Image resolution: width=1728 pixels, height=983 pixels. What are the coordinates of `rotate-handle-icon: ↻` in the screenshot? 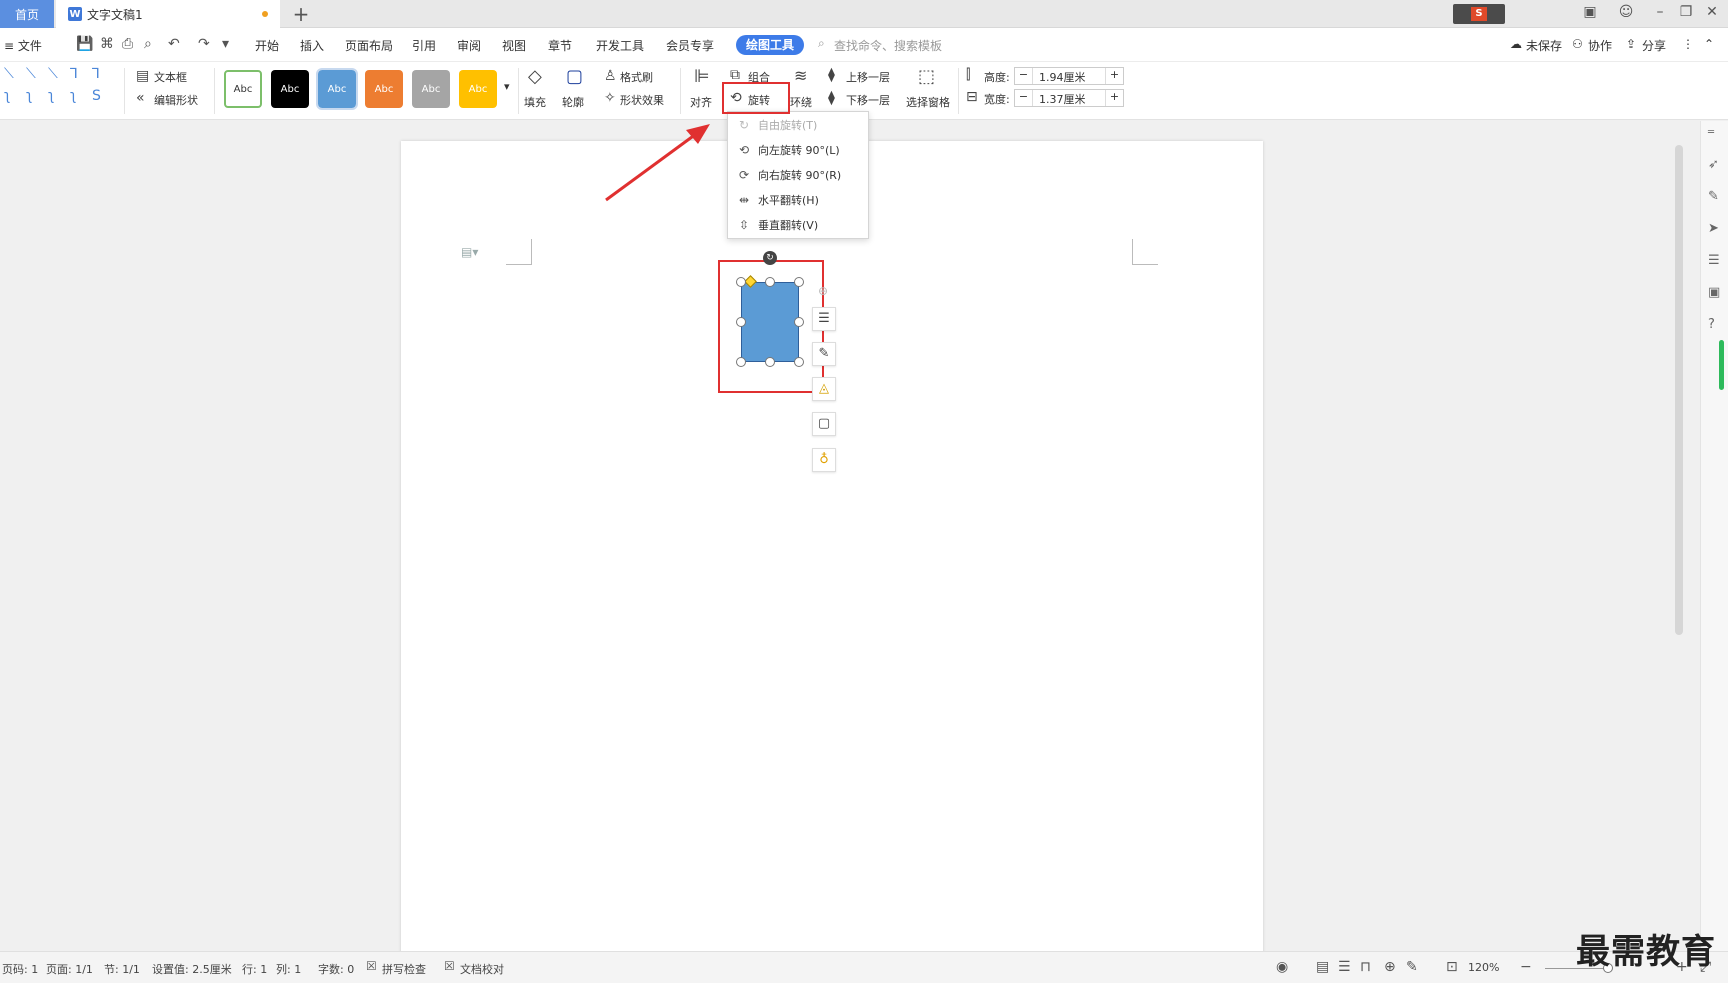 It's located at (770, 258).